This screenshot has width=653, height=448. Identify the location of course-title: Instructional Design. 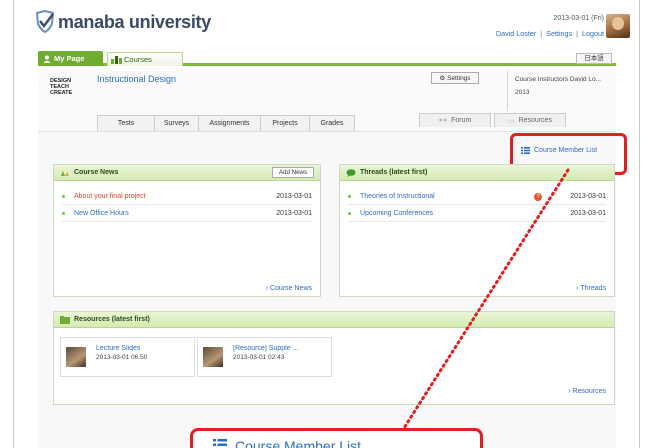
(136, 79).